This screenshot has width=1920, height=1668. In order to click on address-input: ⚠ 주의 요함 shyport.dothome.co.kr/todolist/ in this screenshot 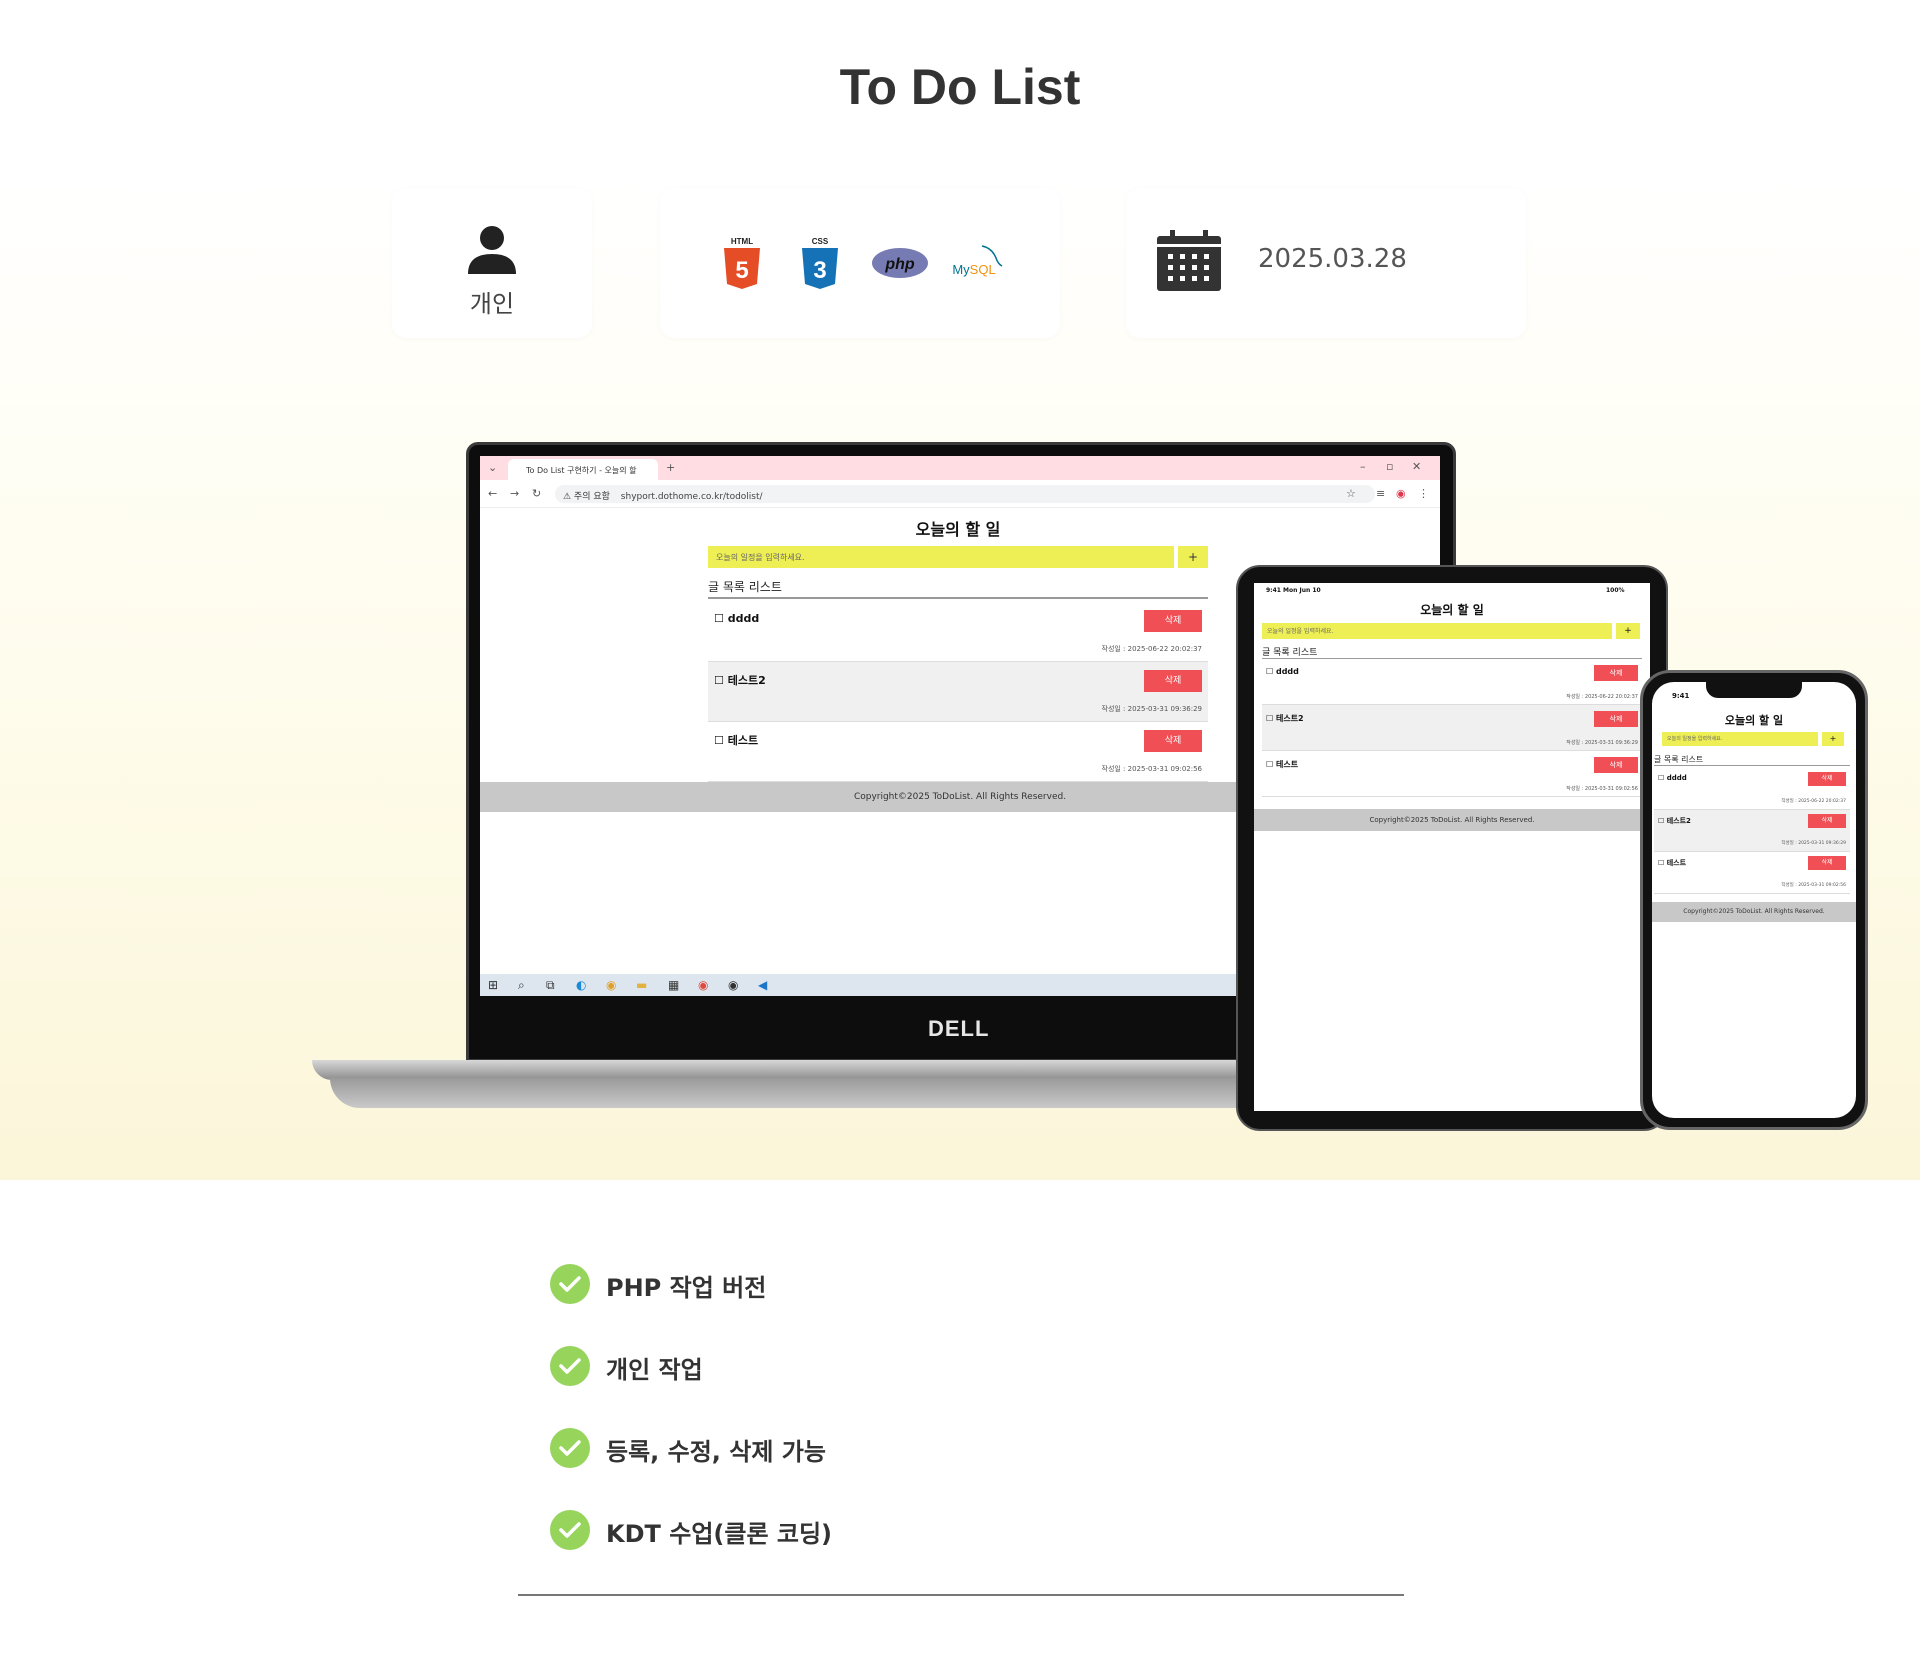, I will do `click(965, 494)`.